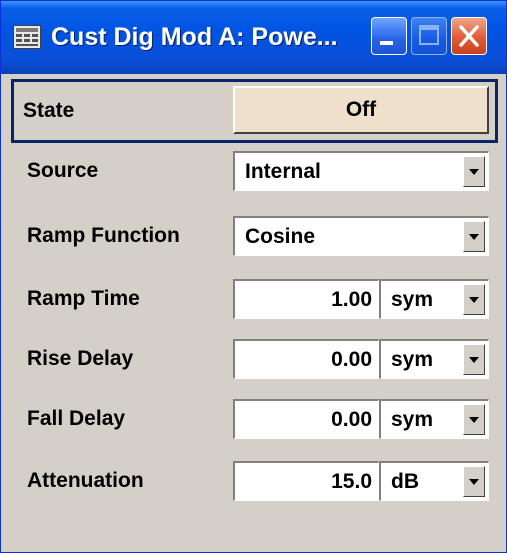 The height and width of the screenshot is (553, 507). I want to click on maximize-button, so click(429, 36).